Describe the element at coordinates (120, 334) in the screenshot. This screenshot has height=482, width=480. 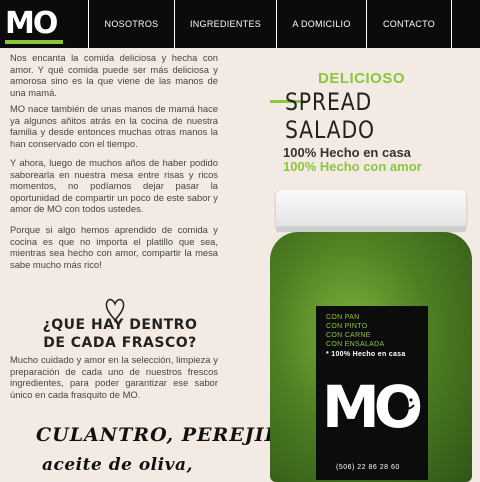
I see `ingredients-question-heading: ¿QUE HAY DENTRO DE CADA FRASCO?` at that location.